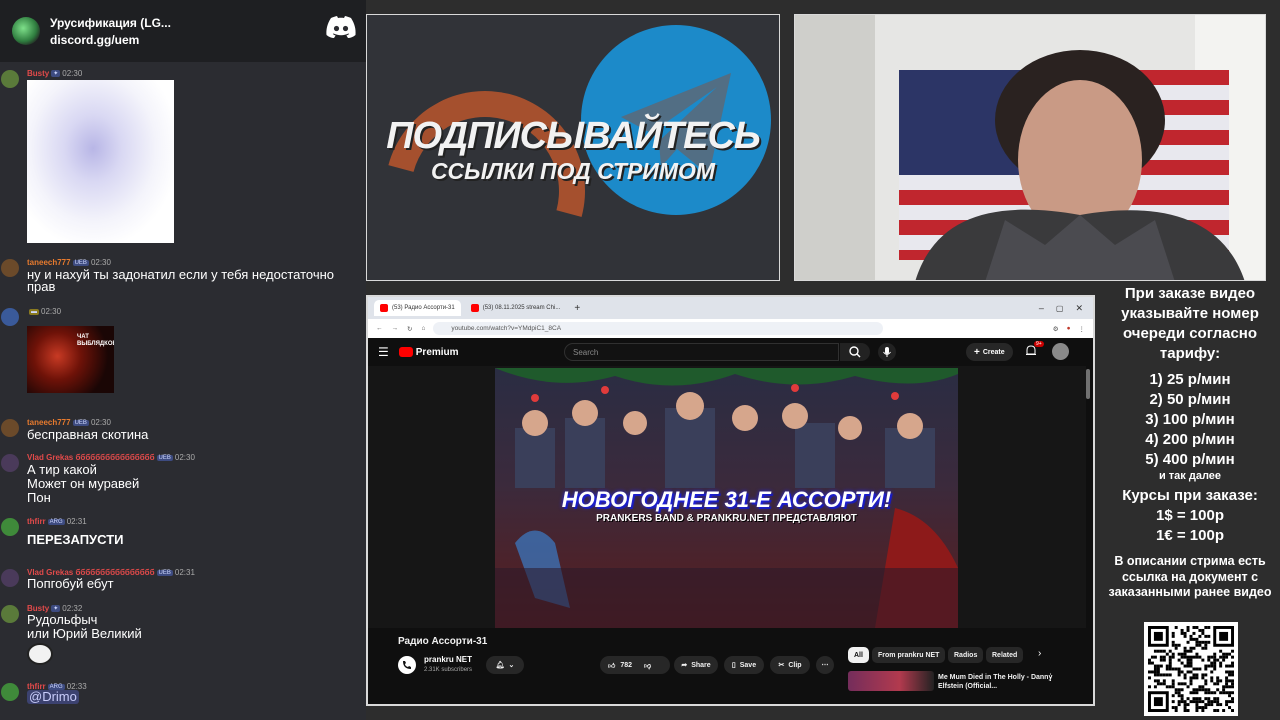 The image size is (1280, 720). I want to click on message-text: или Юрий Великий, so click(84, 633).